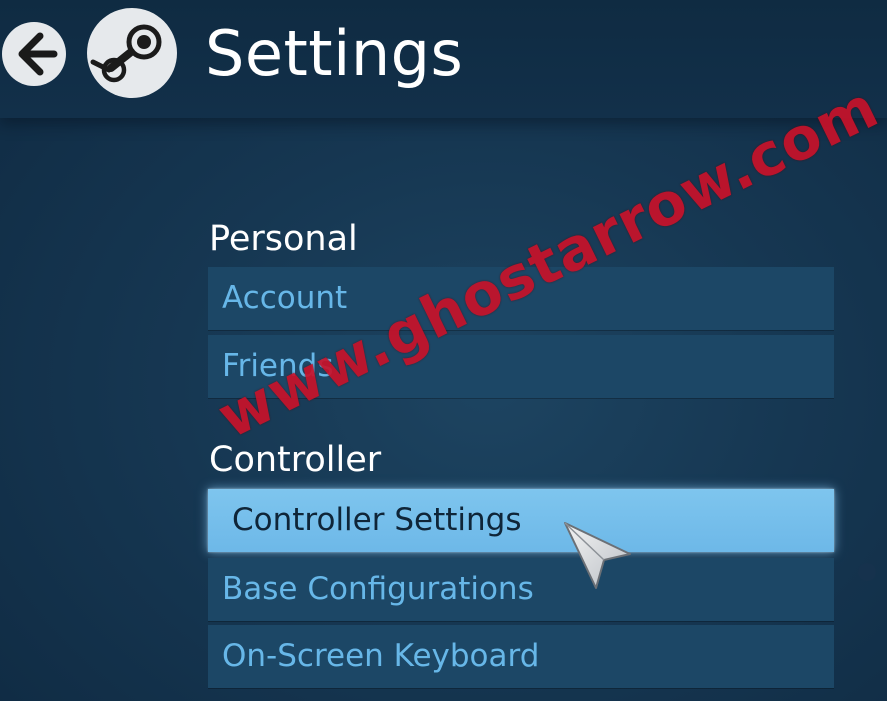  Describe the element at coordinates (295, 460) in the screenshot. I see `section-header-controller: Controller` at that location.